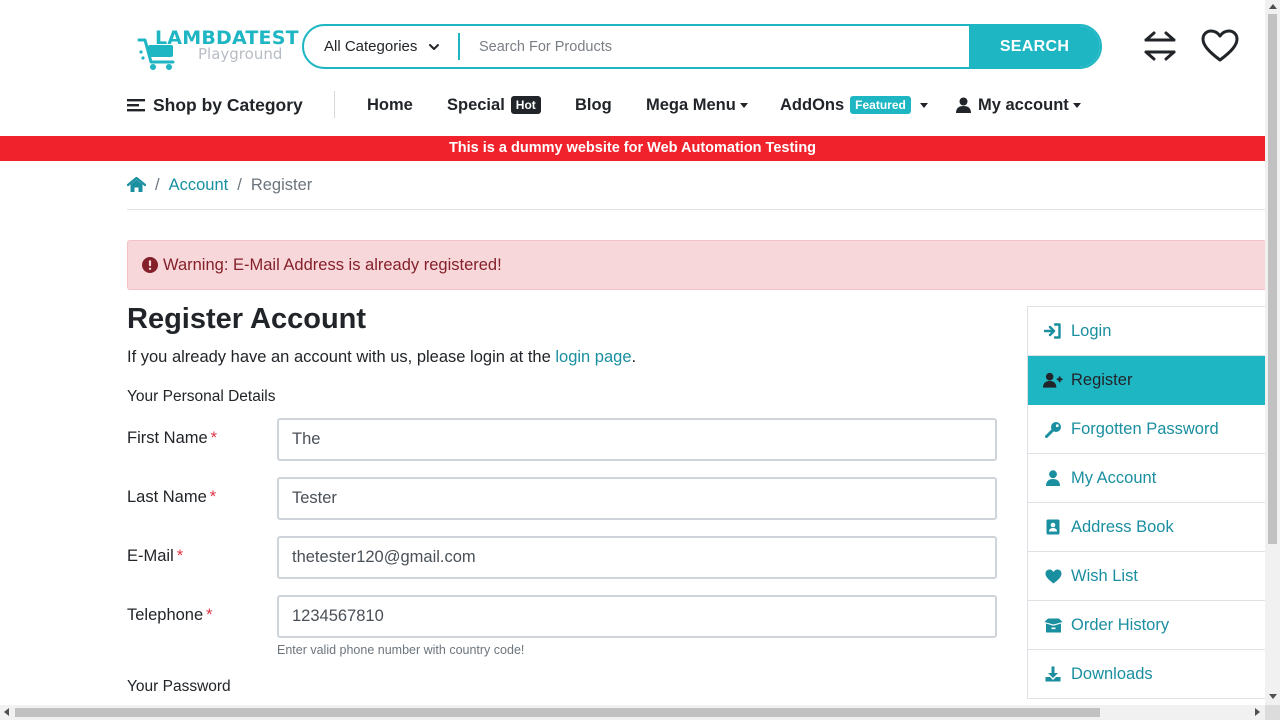 The image size is (1280, 720). I want to click on sidebar-item-register: Register, so click(1146, 380).